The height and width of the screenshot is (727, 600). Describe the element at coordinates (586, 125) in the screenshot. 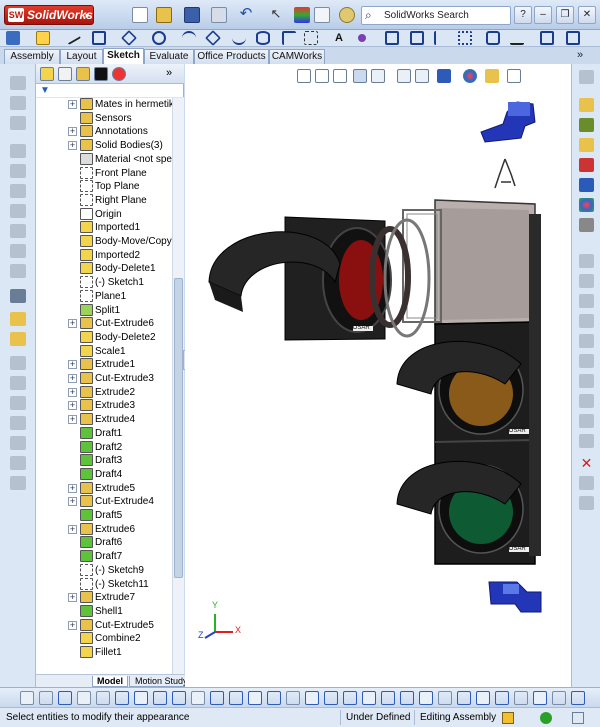

I see `design-library-icon` at that location.